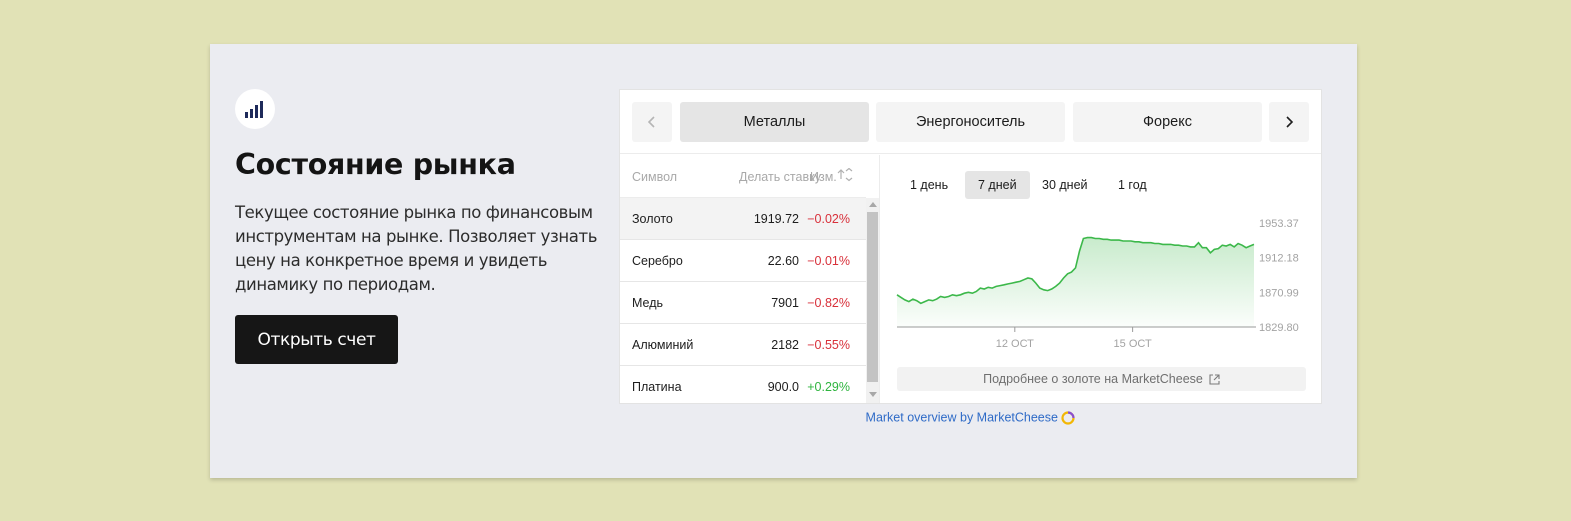  I want to click on more-about-gold-link: Подробнее о золоте на MarketCheese, so click(1101, 379).